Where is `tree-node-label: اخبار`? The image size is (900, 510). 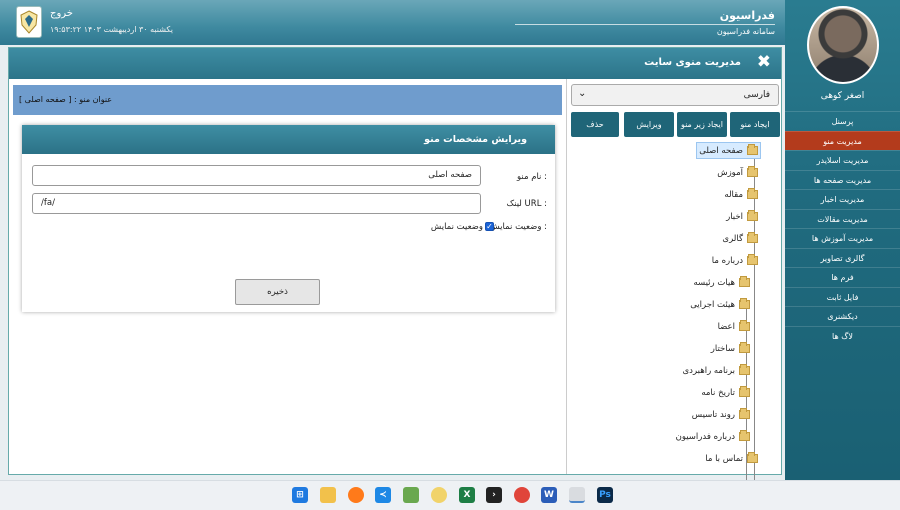
tree-node-label: اخبار is located at coordinates (734, 216).